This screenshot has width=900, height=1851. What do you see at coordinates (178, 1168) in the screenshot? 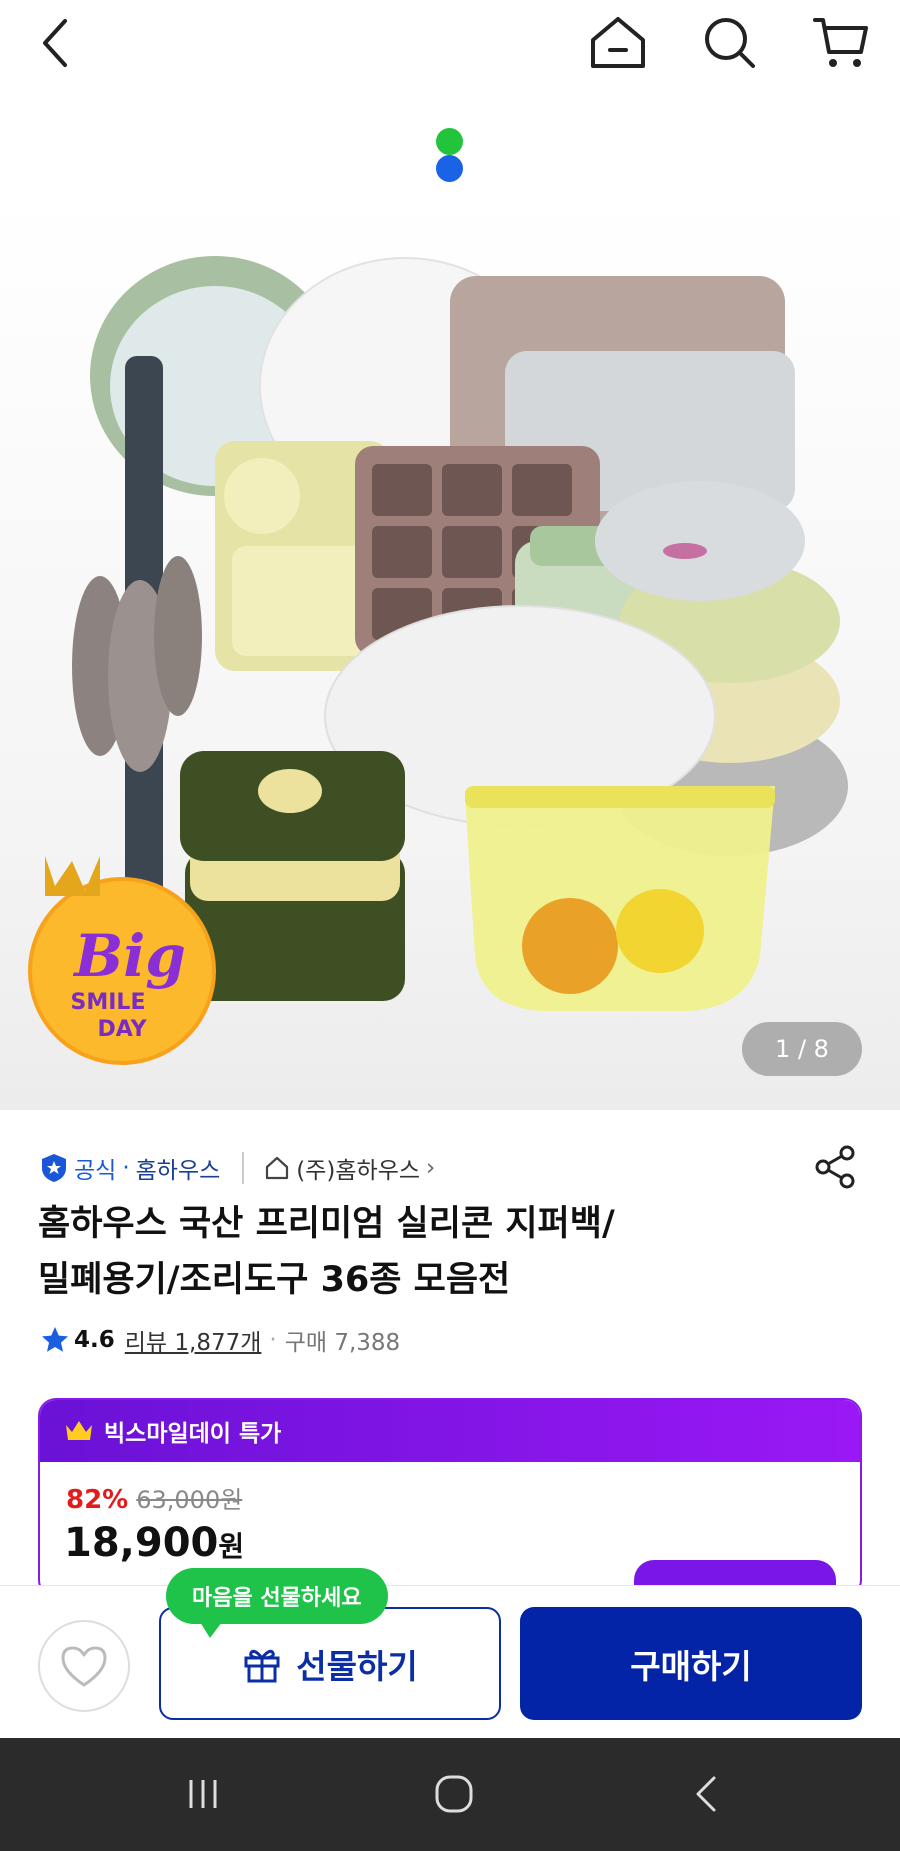
I see `brand-name-link: 홈하우스` at bounding box center [178, 1168].